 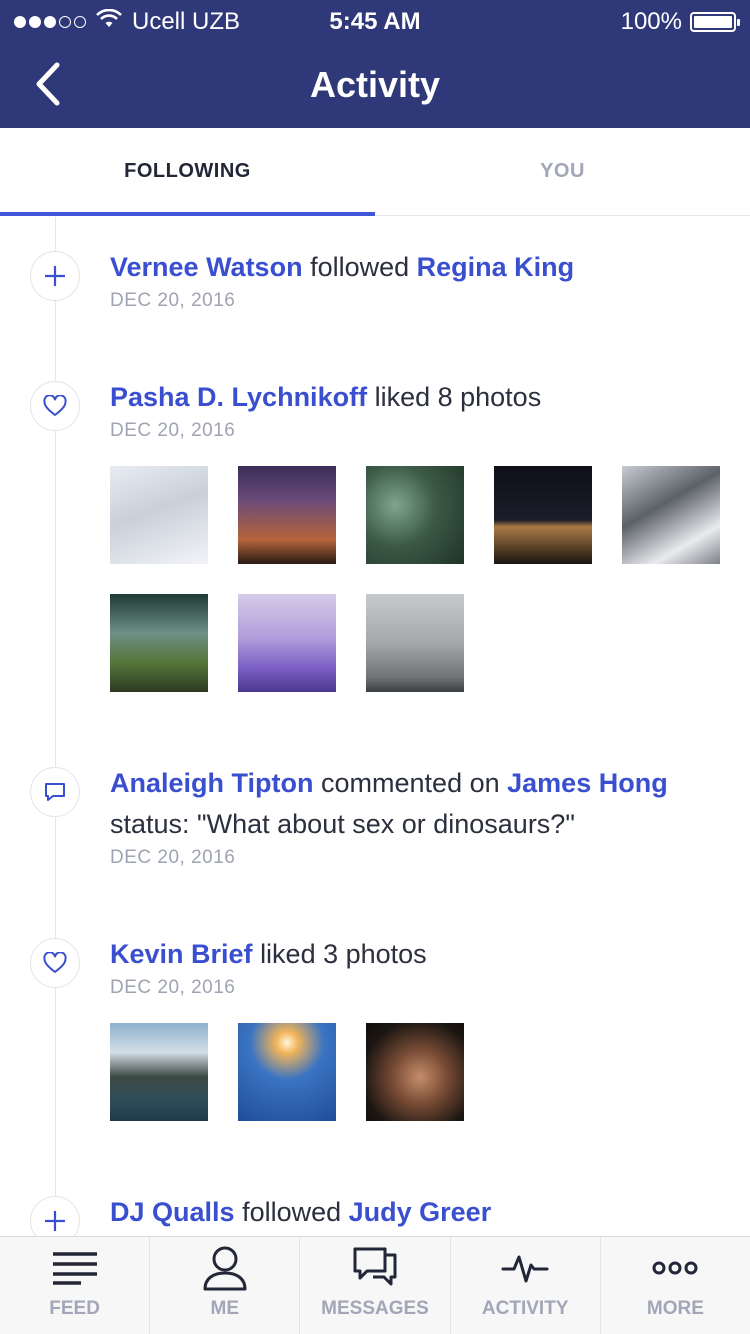 What do you see at coordinates (375, 1268) in the screenshot?
I see `messages-icon` at bounding box center [375, 1268].